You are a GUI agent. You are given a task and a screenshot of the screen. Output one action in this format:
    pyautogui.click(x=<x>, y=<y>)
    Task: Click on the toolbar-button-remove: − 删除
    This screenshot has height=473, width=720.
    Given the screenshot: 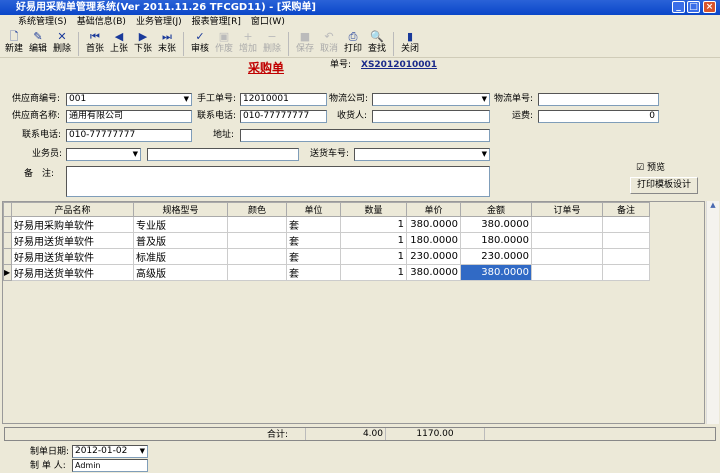 What is the action you would take?
    pyautogui.click(x=272, y=43)
    